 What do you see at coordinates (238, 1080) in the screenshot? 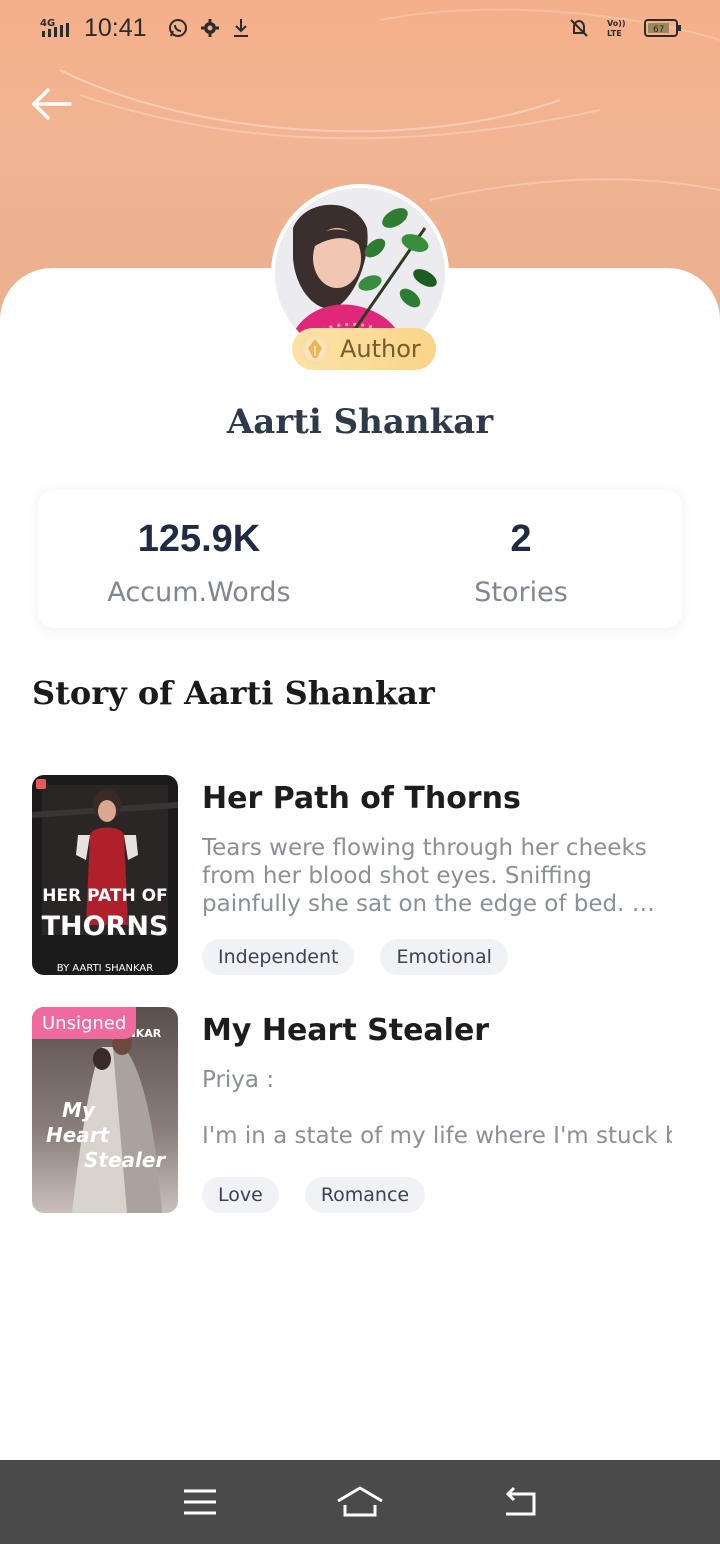
I see `book-description-line: Priya :` at bounding box center [238, 1080].